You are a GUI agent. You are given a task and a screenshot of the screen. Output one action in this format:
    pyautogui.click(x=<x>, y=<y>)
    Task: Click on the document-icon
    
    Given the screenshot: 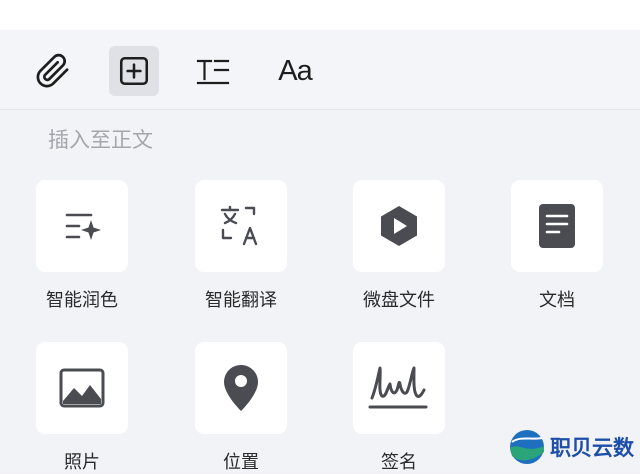 What is the action you would take?
    pyautogui.click(x=557, y=226)
    